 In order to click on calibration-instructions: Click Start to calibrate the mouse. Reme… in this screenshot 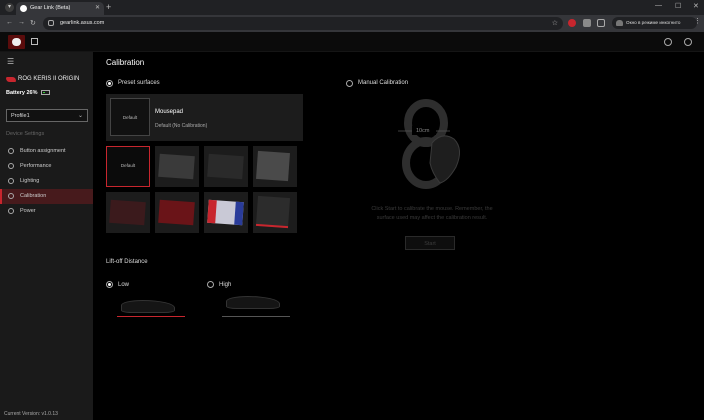, I will do `click(432, 214)`.